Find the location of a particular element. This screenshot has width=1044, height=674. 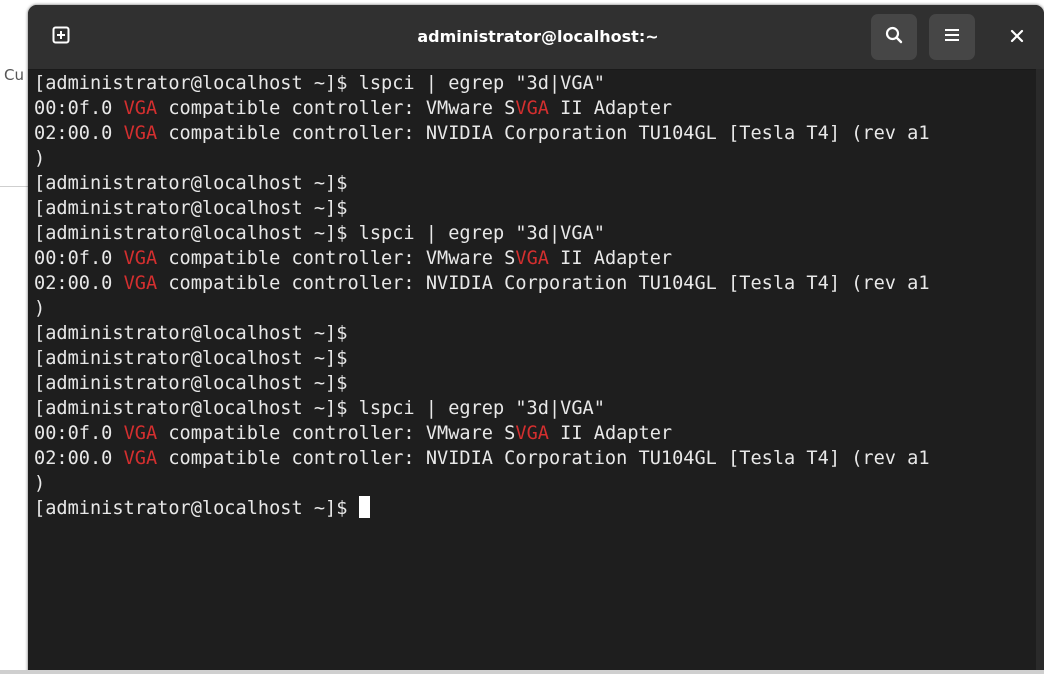

close-icon is located at coordinates (1017, 37).